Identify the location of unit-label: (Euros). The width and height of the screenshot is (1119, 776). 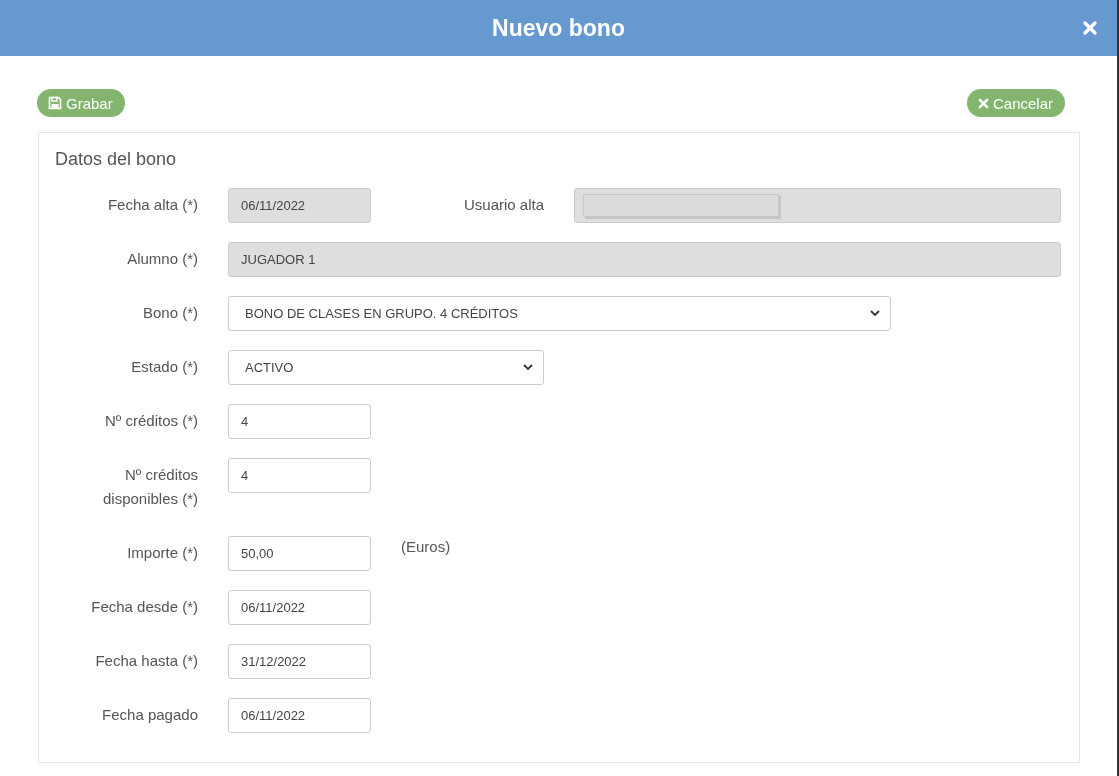
(426, 546).